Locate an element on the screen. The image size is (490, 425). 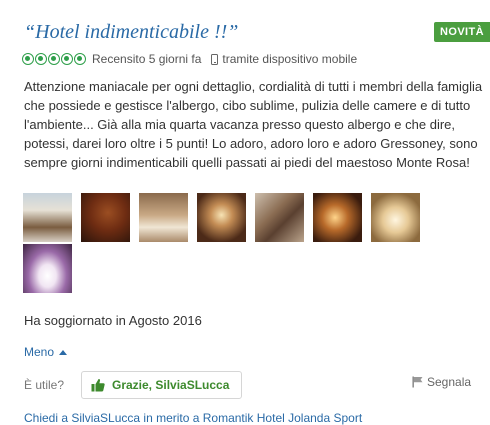
thanks-label: Grazie, SilviaSLucca is located at coordinates (171, 385).